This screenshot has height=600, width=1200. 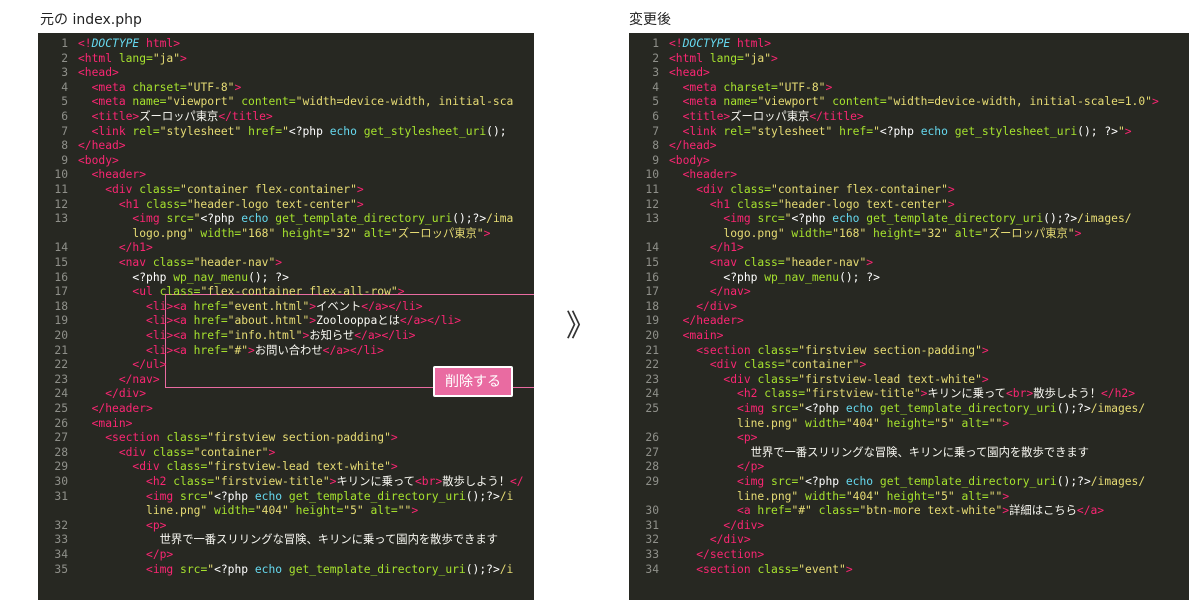 I want to click on code-token: <div, so click(x=119, y=189).